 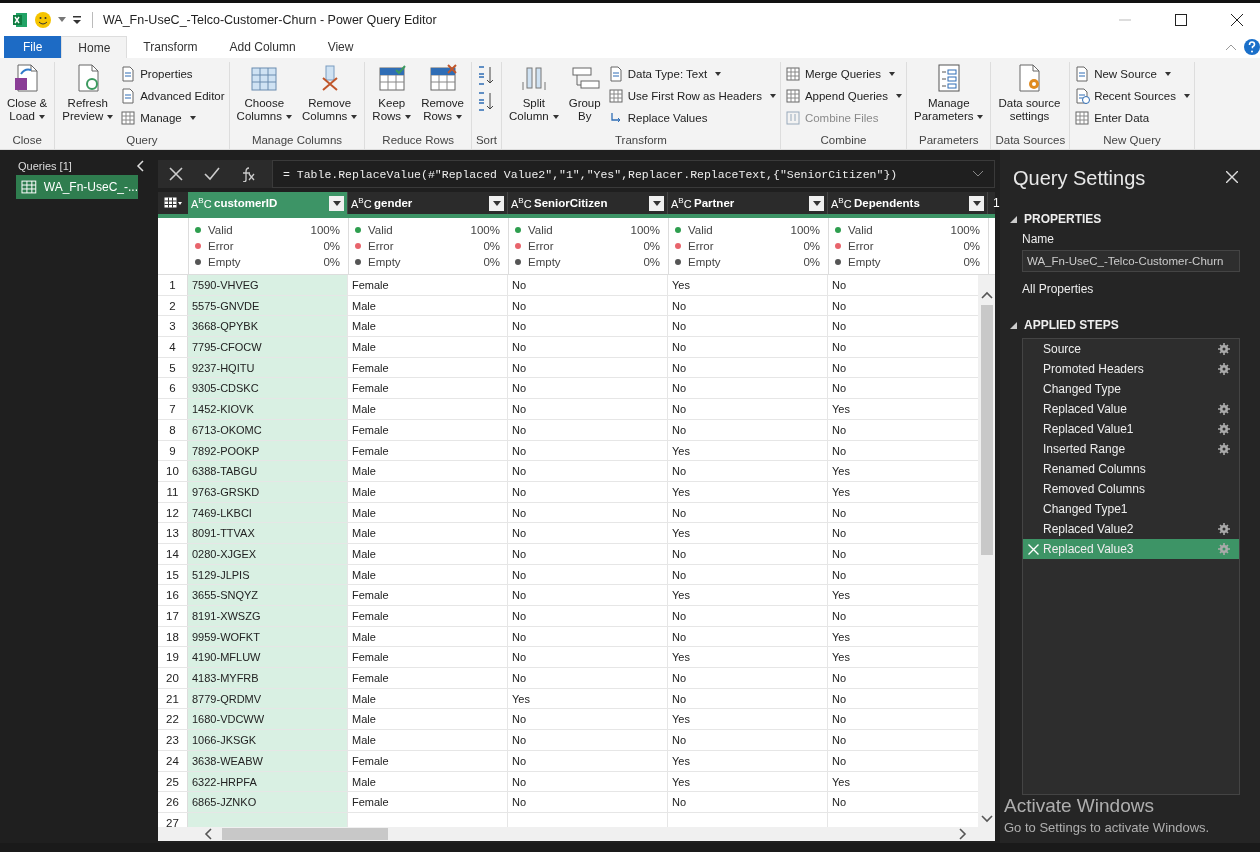 I want to click on ribbon-button: Keep Rows, so click(x=392, y=92).